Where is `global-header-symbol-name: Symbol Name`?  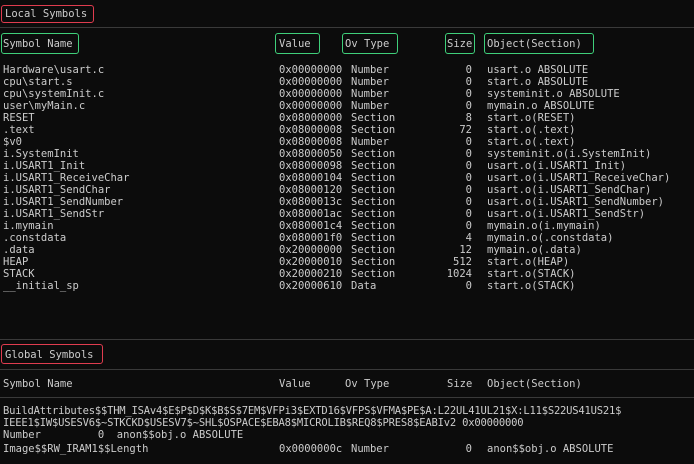 global-header-symbol-name: Symbol Name is located at coordinates (38, 384).